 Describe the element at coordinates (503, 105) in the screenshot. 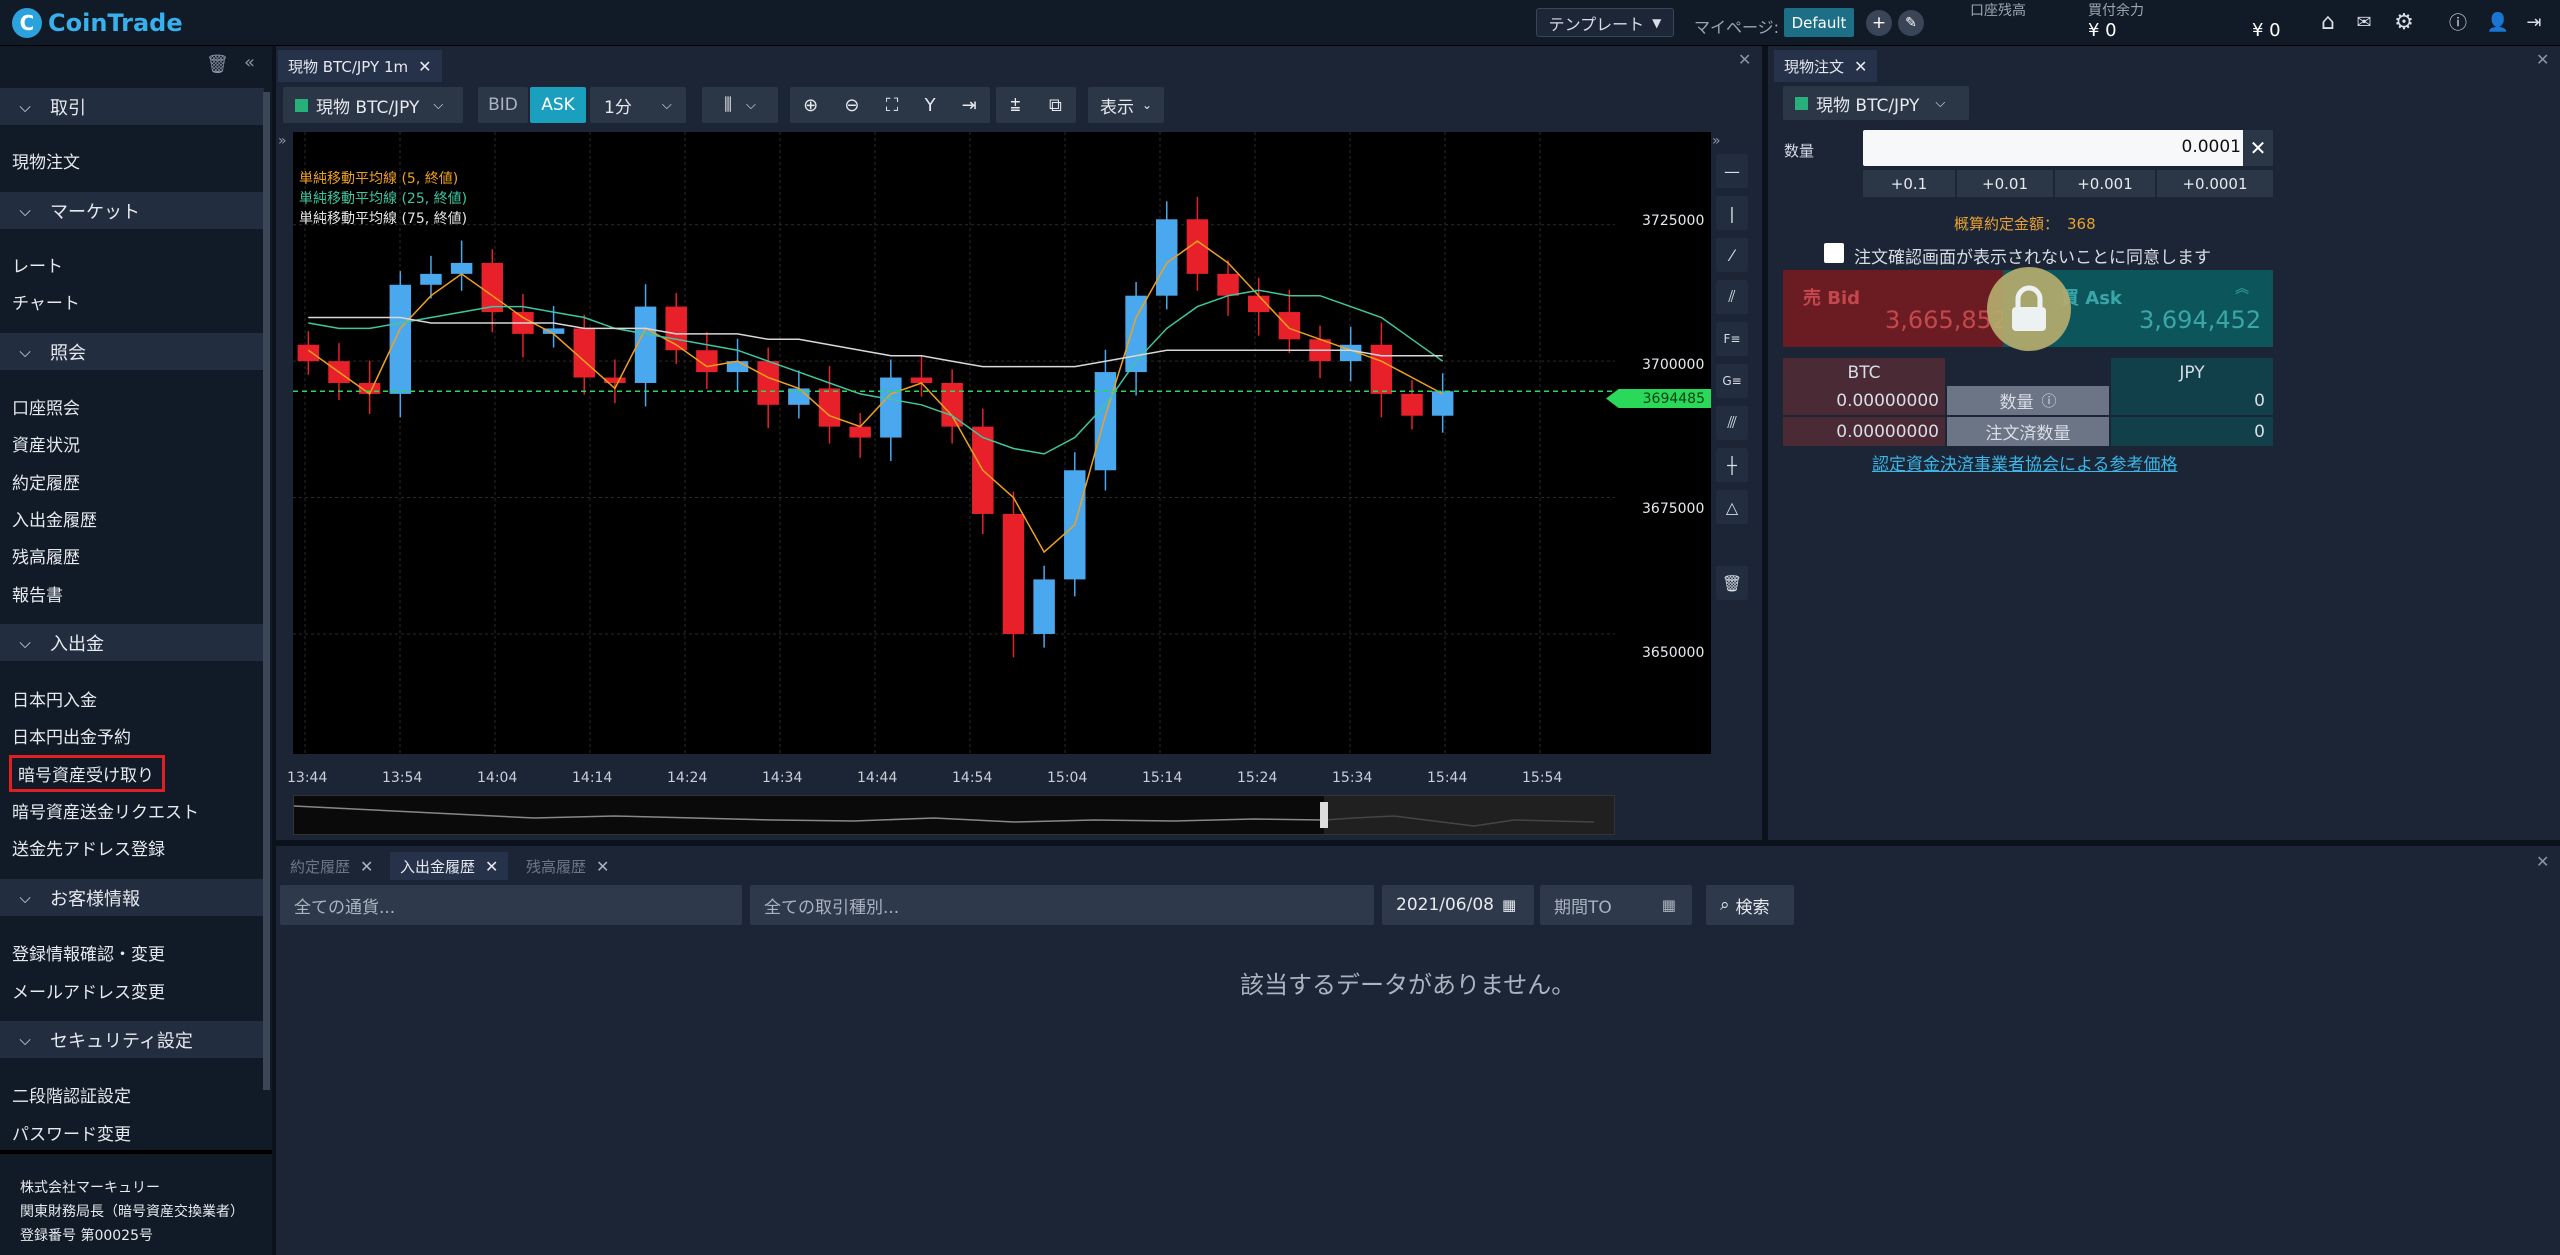

I see `bid-toggle: BID` at that location.